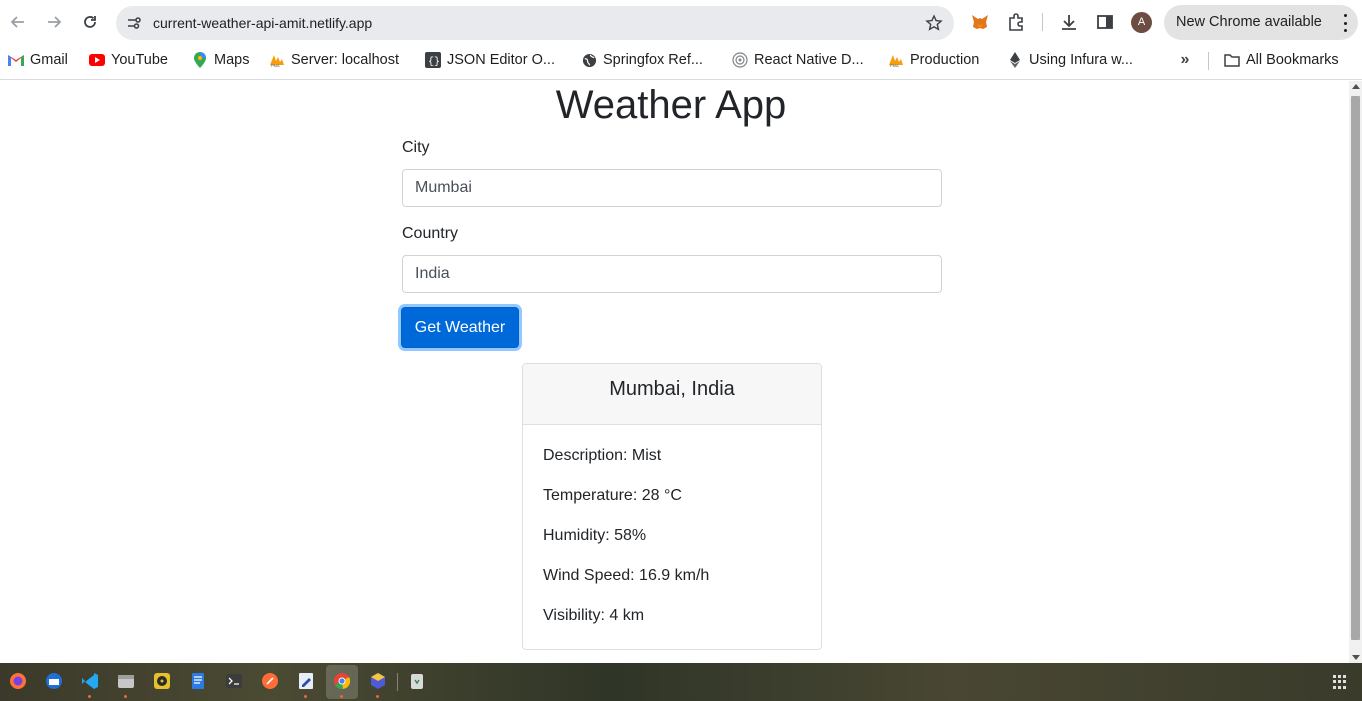 The width and height of the screenshot is (1362, 701). What do you see at coordinates (18, 22) in the screenshot?
I see `back-icon` at bounding box center [18, 22].